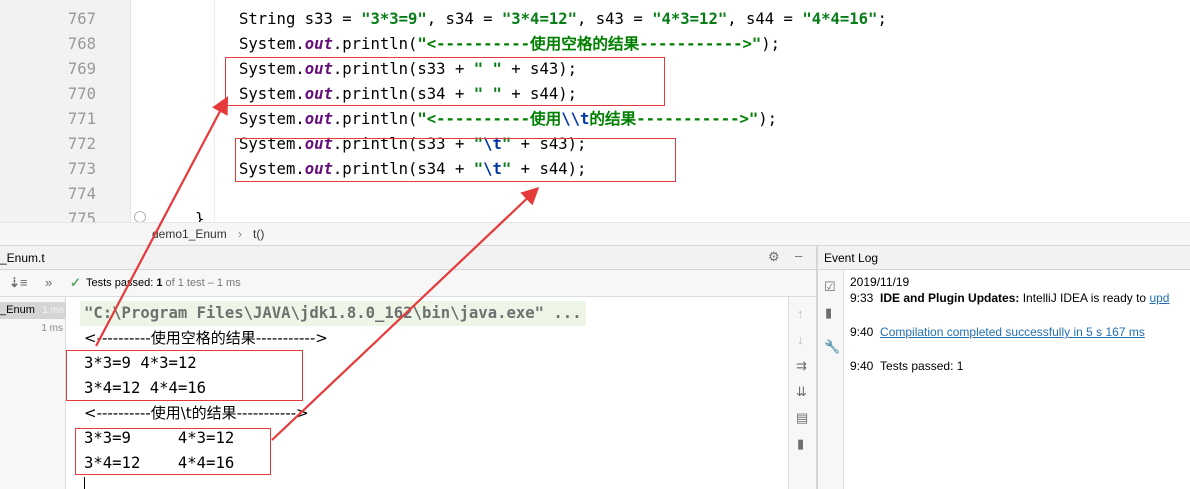 This screenshot has width=1190, height=489. I want to click on event-log-header: Event Log, so click(1004, 258).